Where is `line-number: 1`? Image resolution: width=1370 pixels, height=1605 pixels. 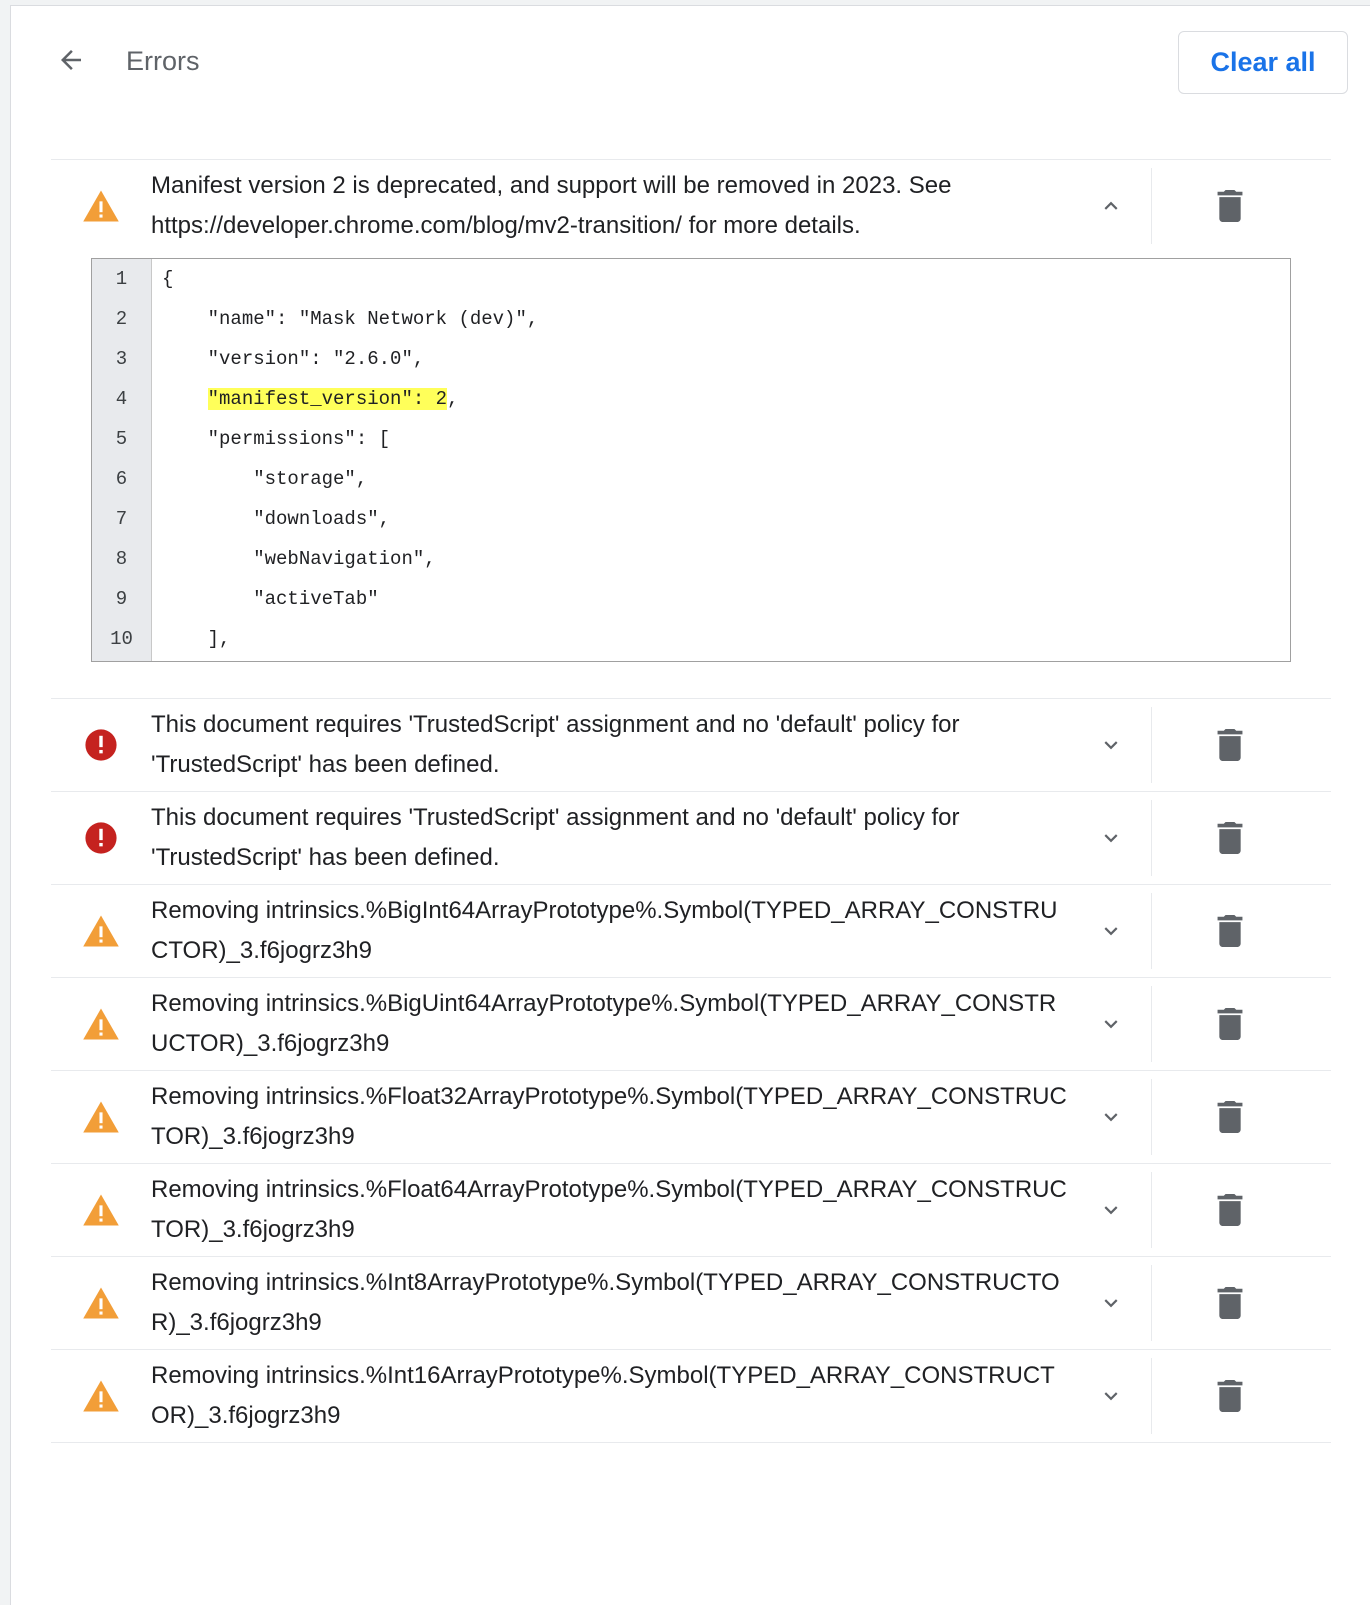
line-number: 1 is located at coordinates (121, 279).